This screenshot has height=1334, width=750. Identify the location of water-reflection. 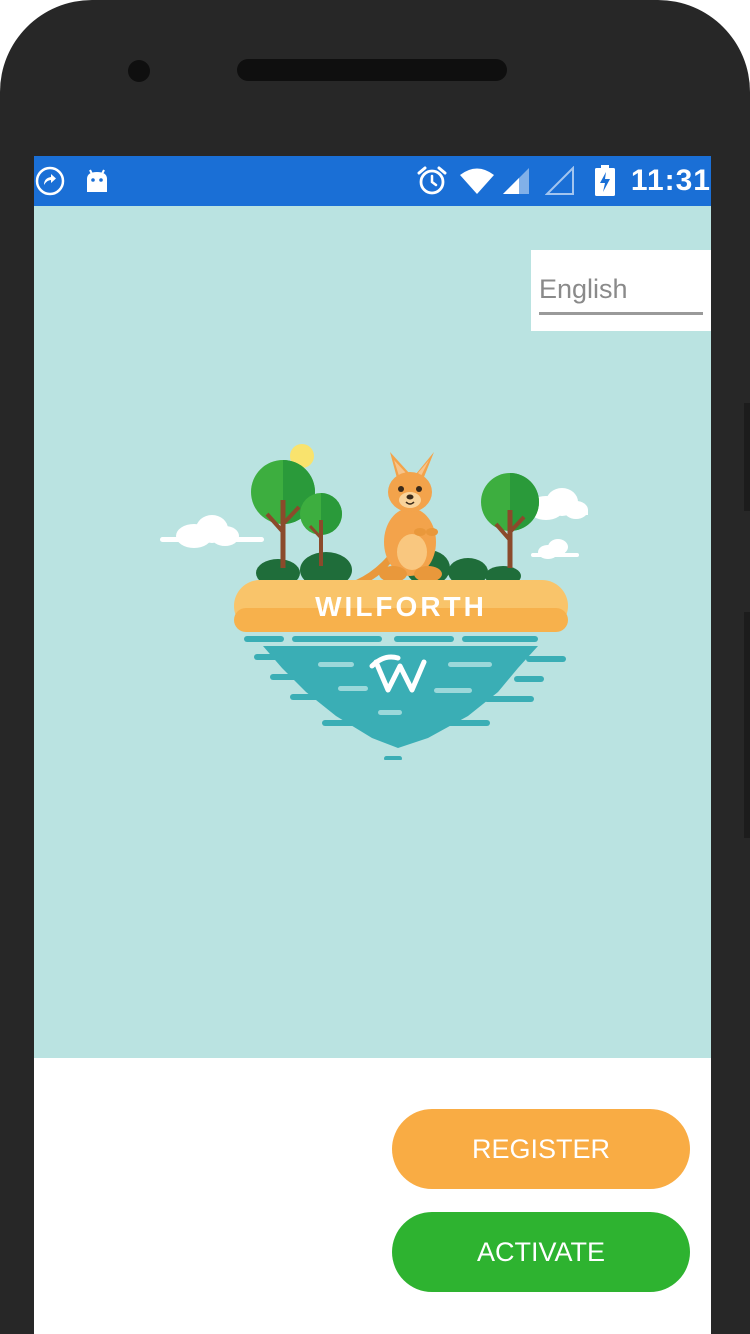
(405, 698).